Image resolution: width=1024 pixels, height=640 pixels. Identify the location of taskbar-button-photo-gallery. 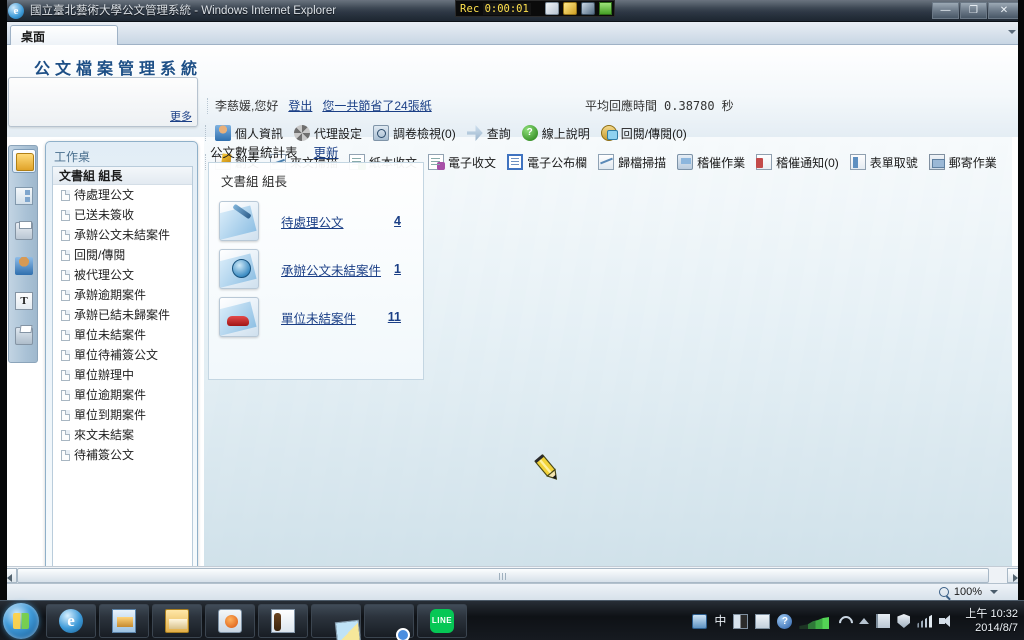
(124, 621).